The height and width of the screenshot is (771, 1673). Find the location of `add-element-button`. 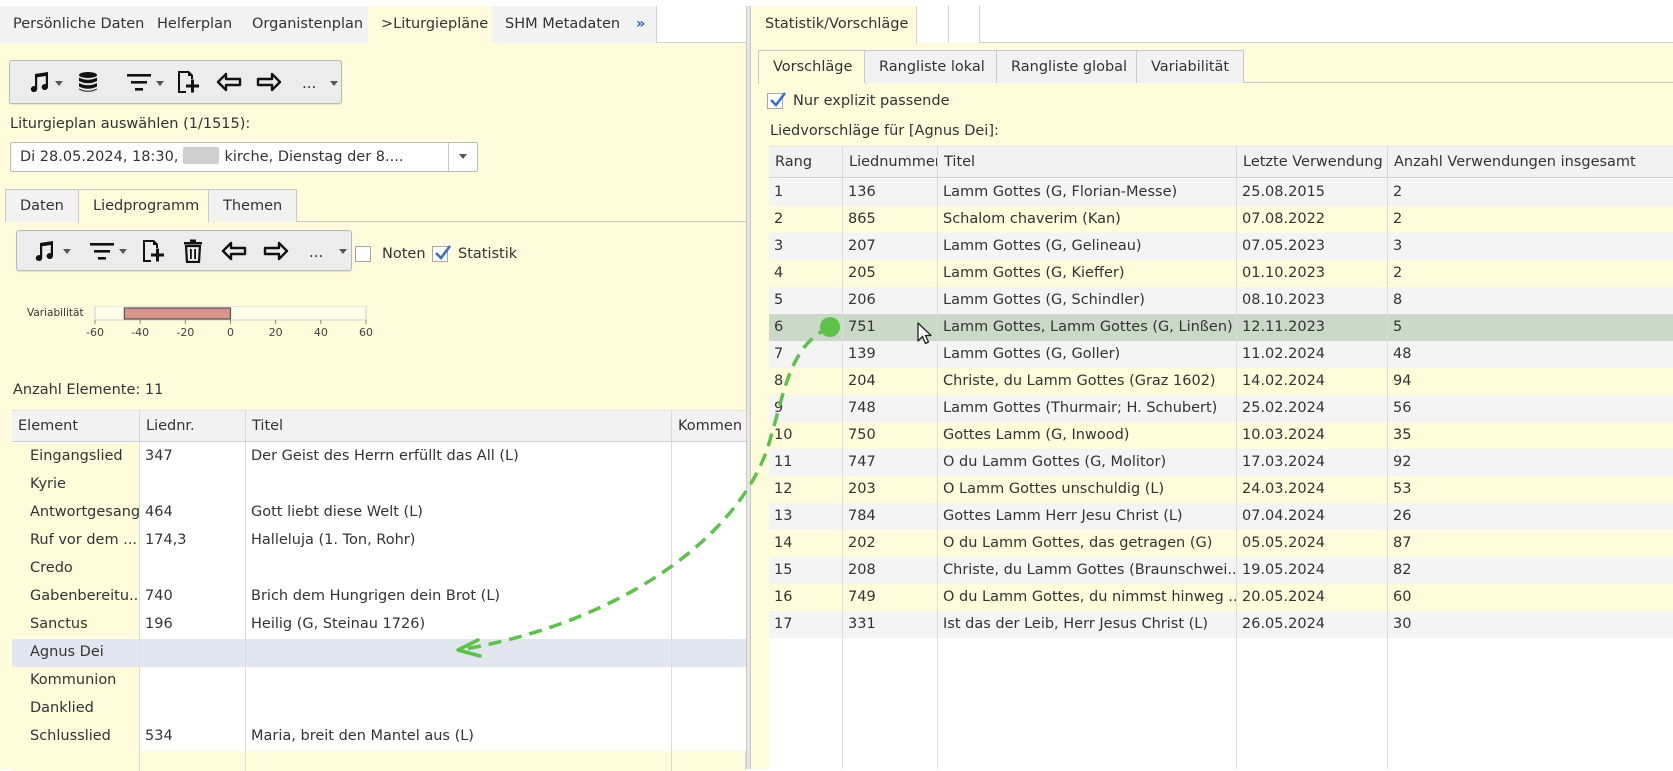

add-element-button is located at coordinates (153, 250).